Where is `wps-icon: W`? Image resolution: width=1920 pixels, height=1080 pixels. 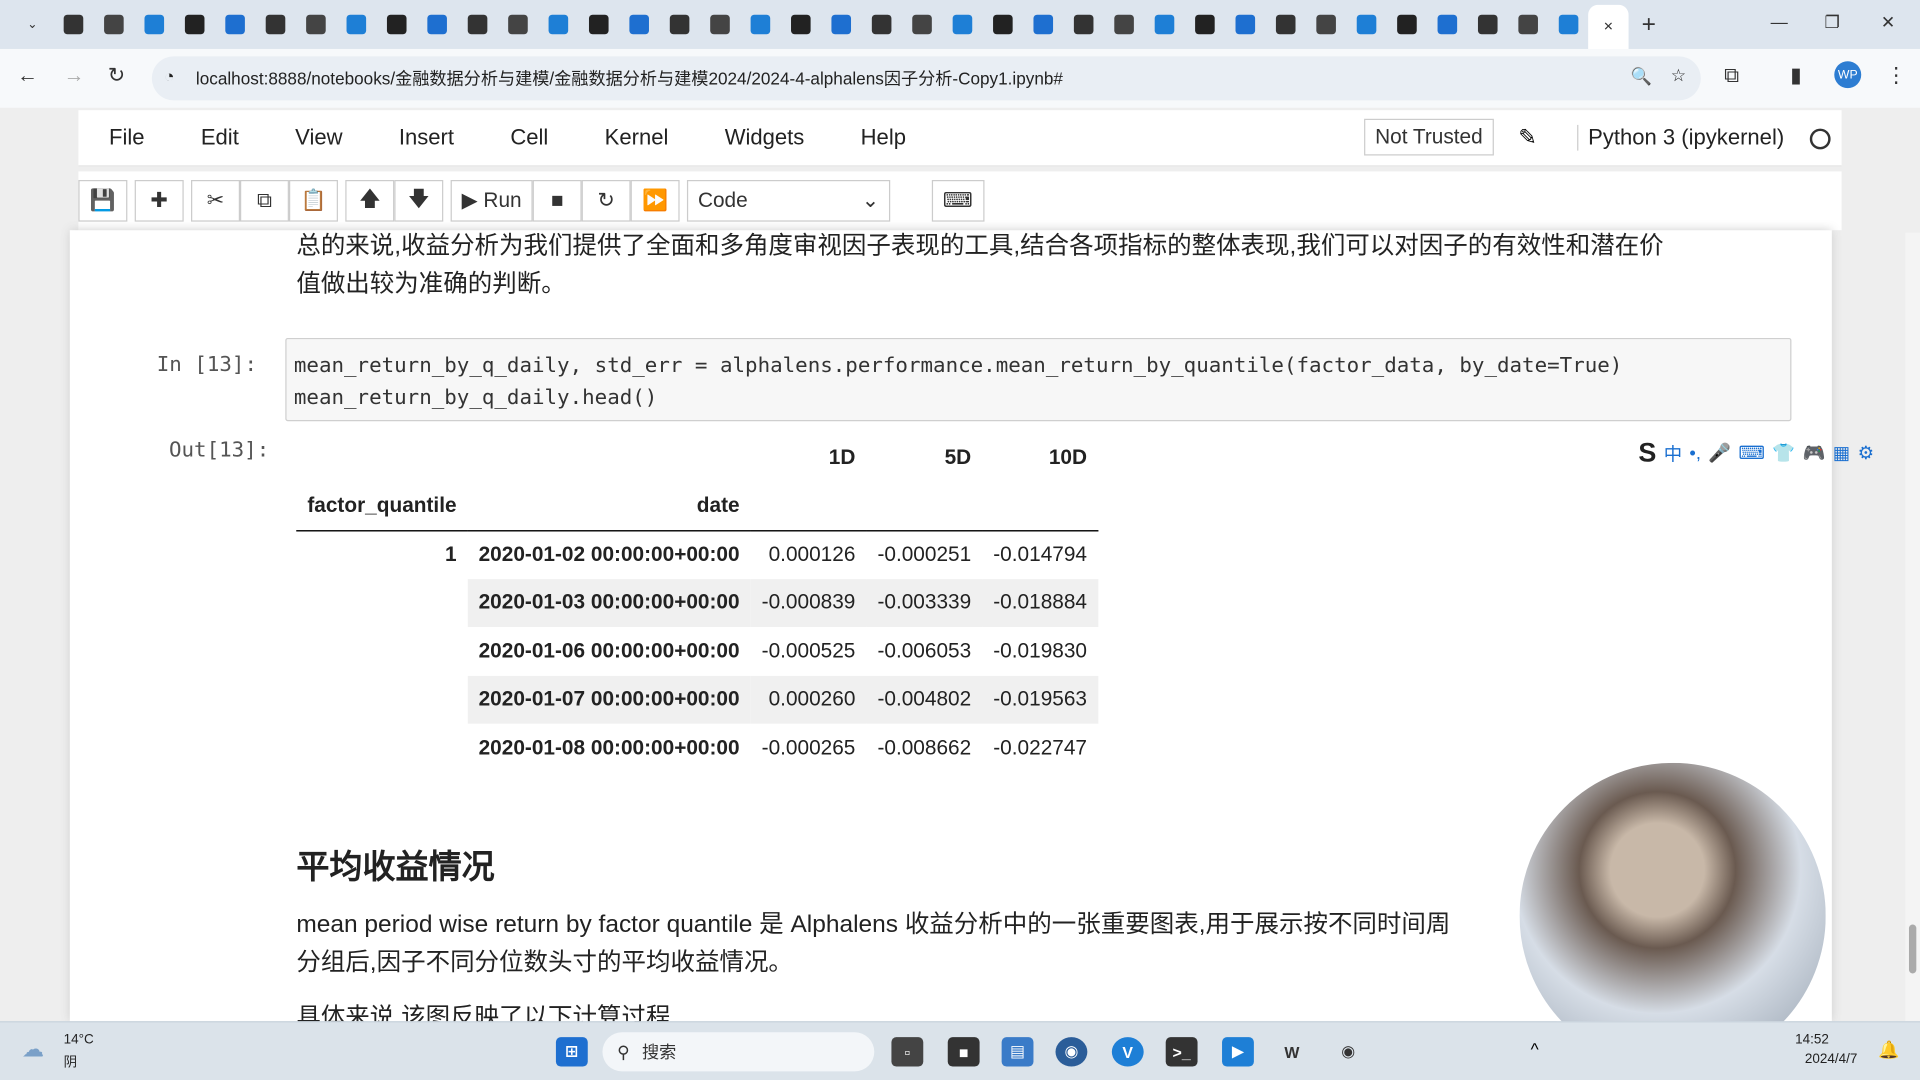 wps-icon: W is located at coordinates (1292, 1051).